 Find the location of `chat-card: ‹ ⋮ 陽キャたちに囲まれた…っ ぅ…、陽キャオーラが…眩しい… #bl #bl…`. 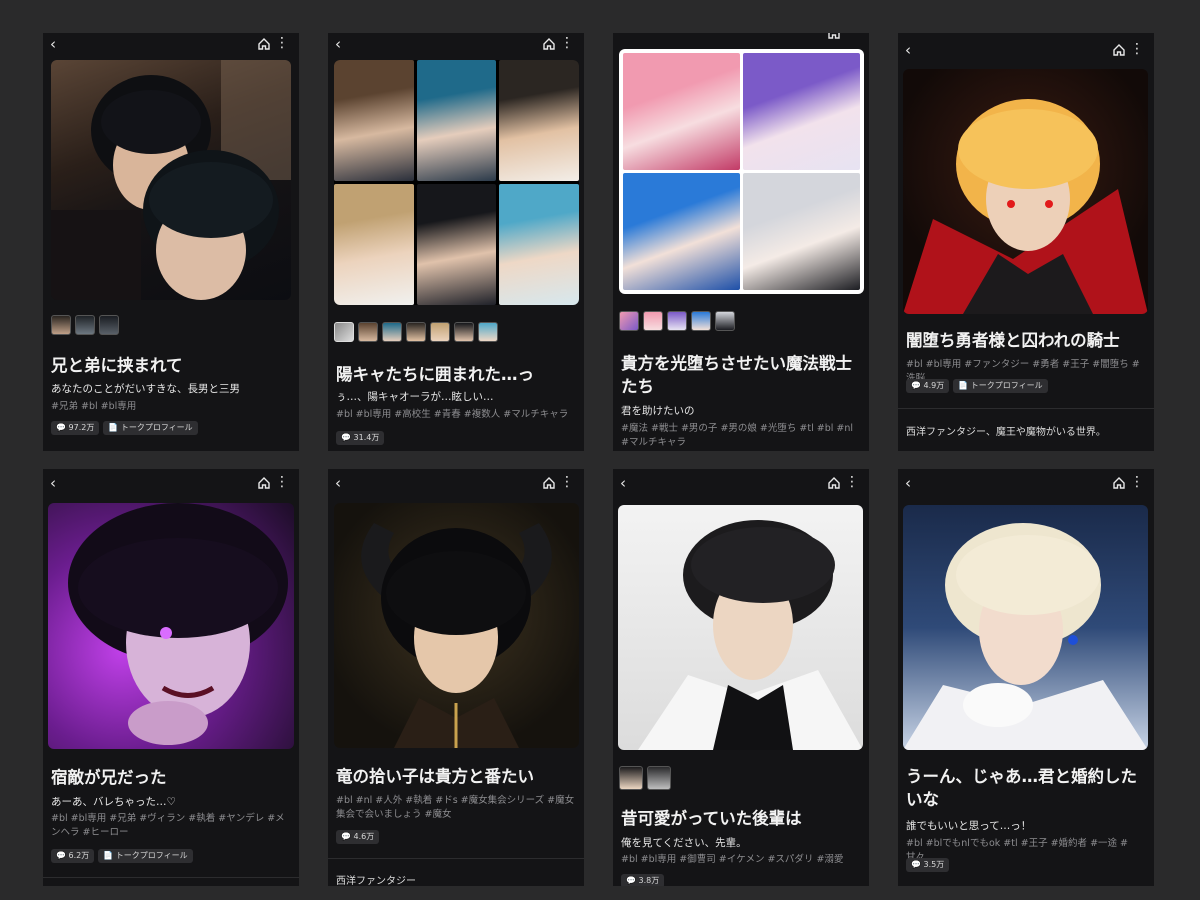

chat-card: ‹ ⋮ 陽キャたちに囲まれた…っ ぅ…、陽キャオーラが…眩しい… #bl #bl… is located at coordinates (456, 242).